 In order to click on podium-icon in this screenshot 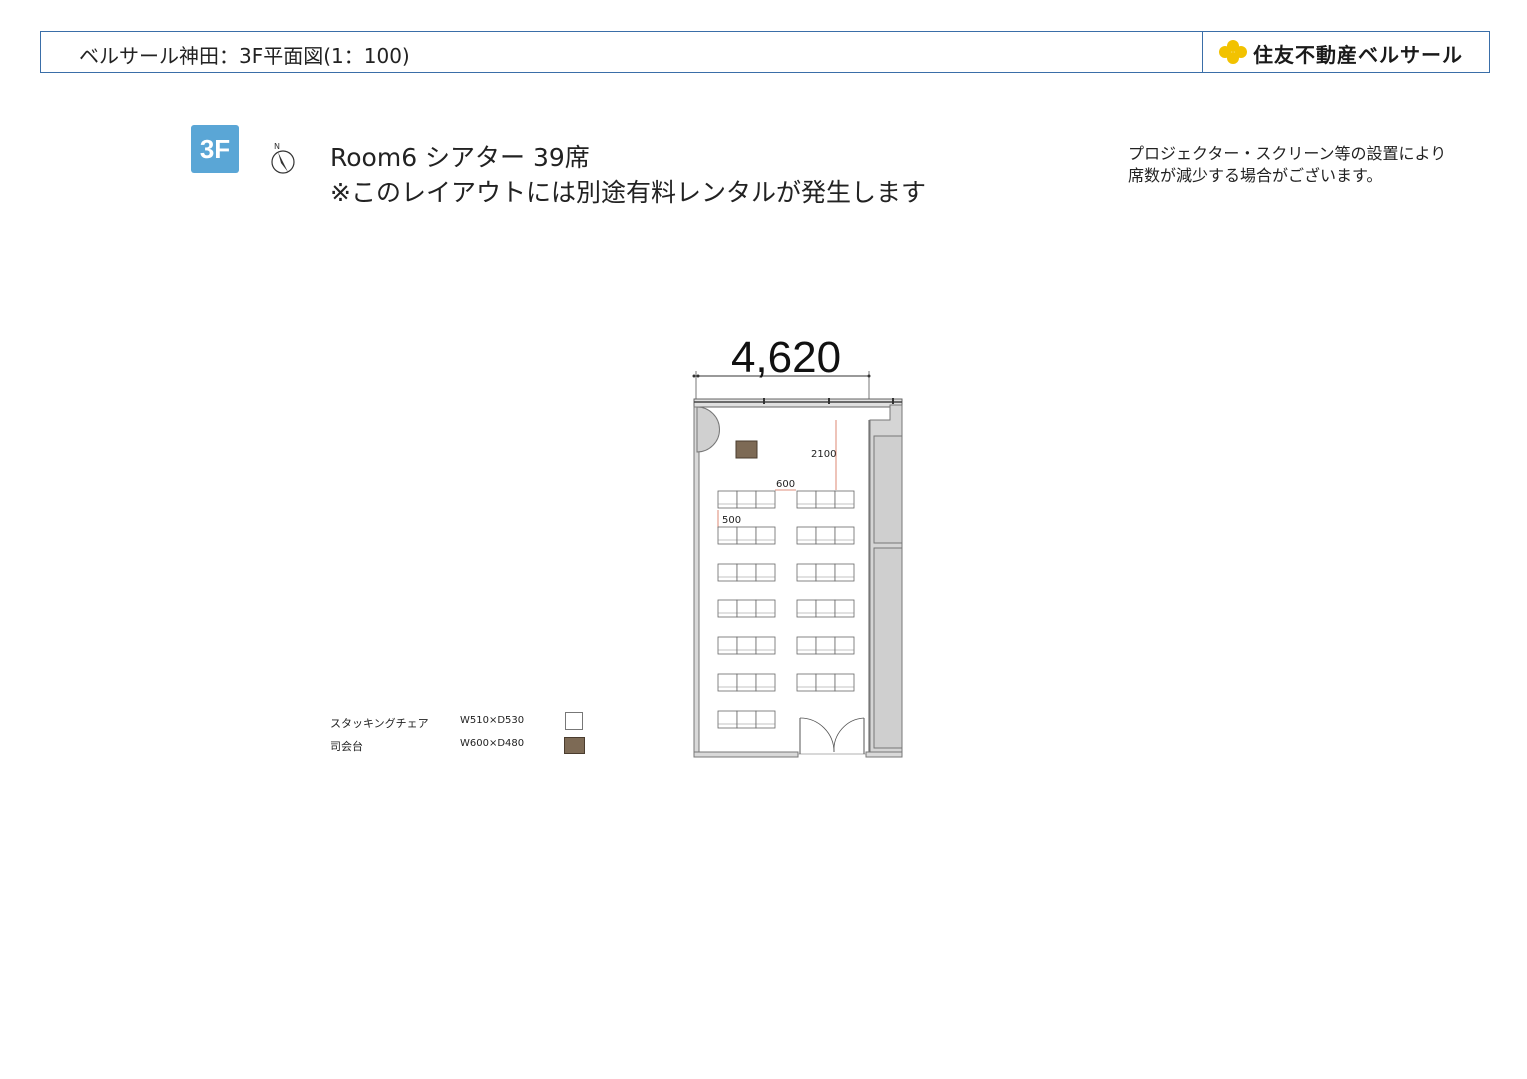, I will do `click(574, 745)`.